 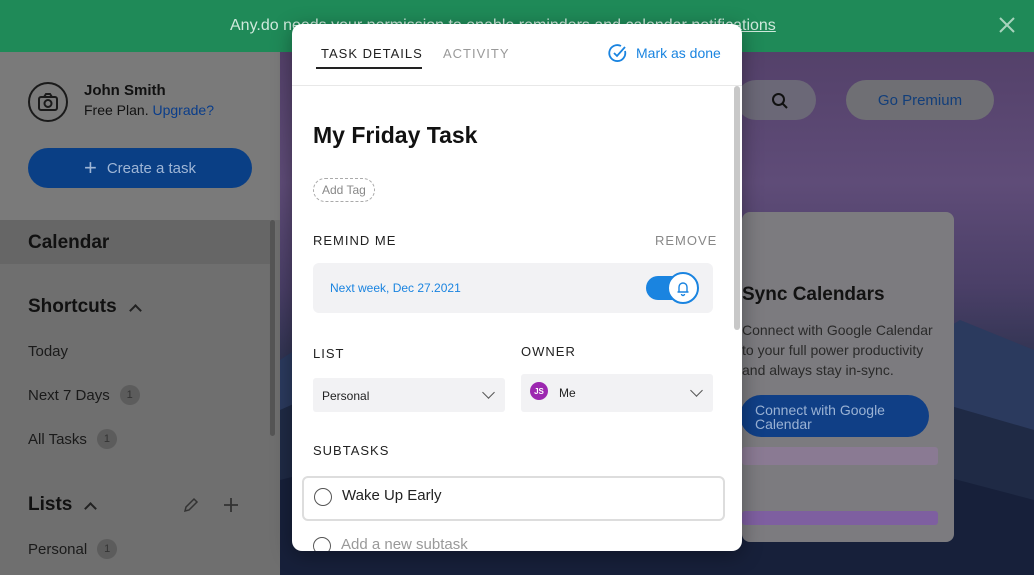 I want to click on check-circle-icon, so click(x=617, y=53).